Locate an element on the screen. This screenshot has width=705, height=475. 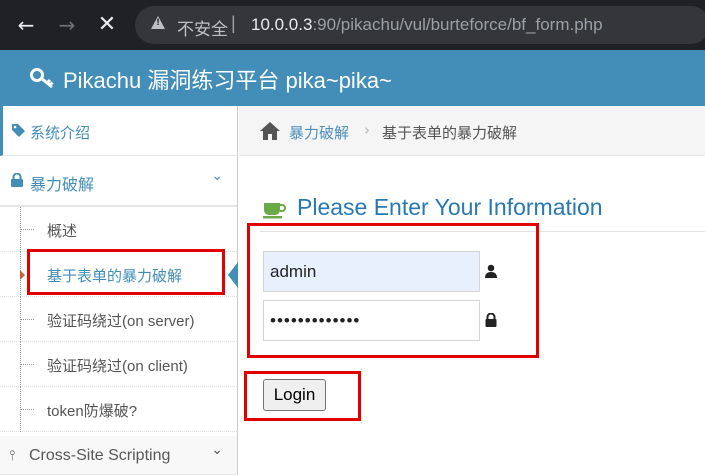
submenu-item-captcha-client: 验证码绕过(on client) is located at coordinates (118, 364).